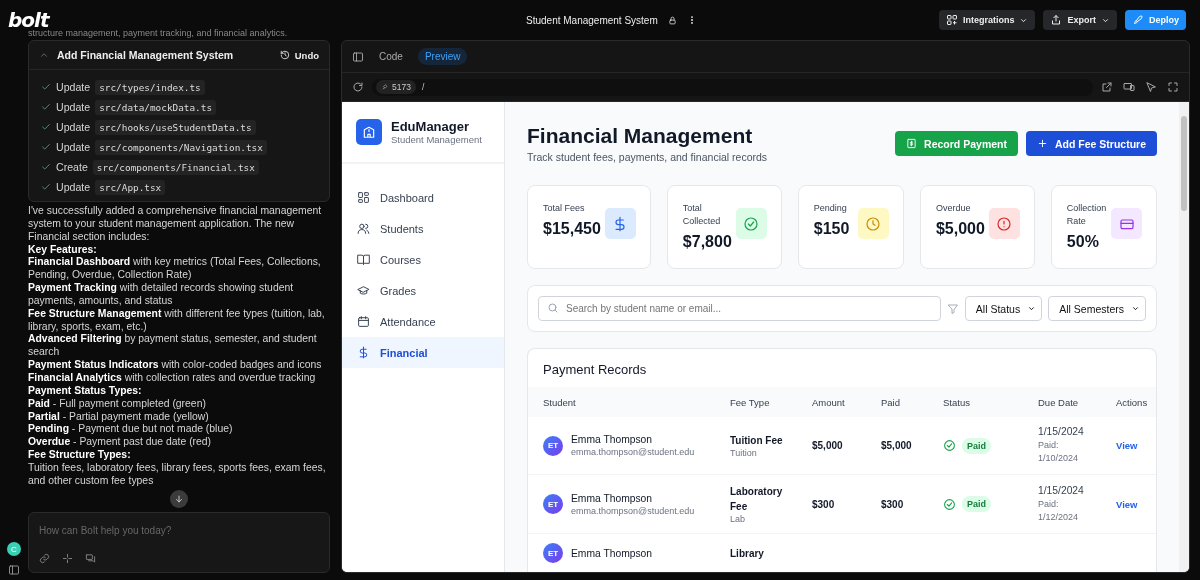 The image size is (1200, 580). What do you see at coordinates (423, 228) in the screenshot?
I see `nav-item: Students` at bounding box center [423, 228].